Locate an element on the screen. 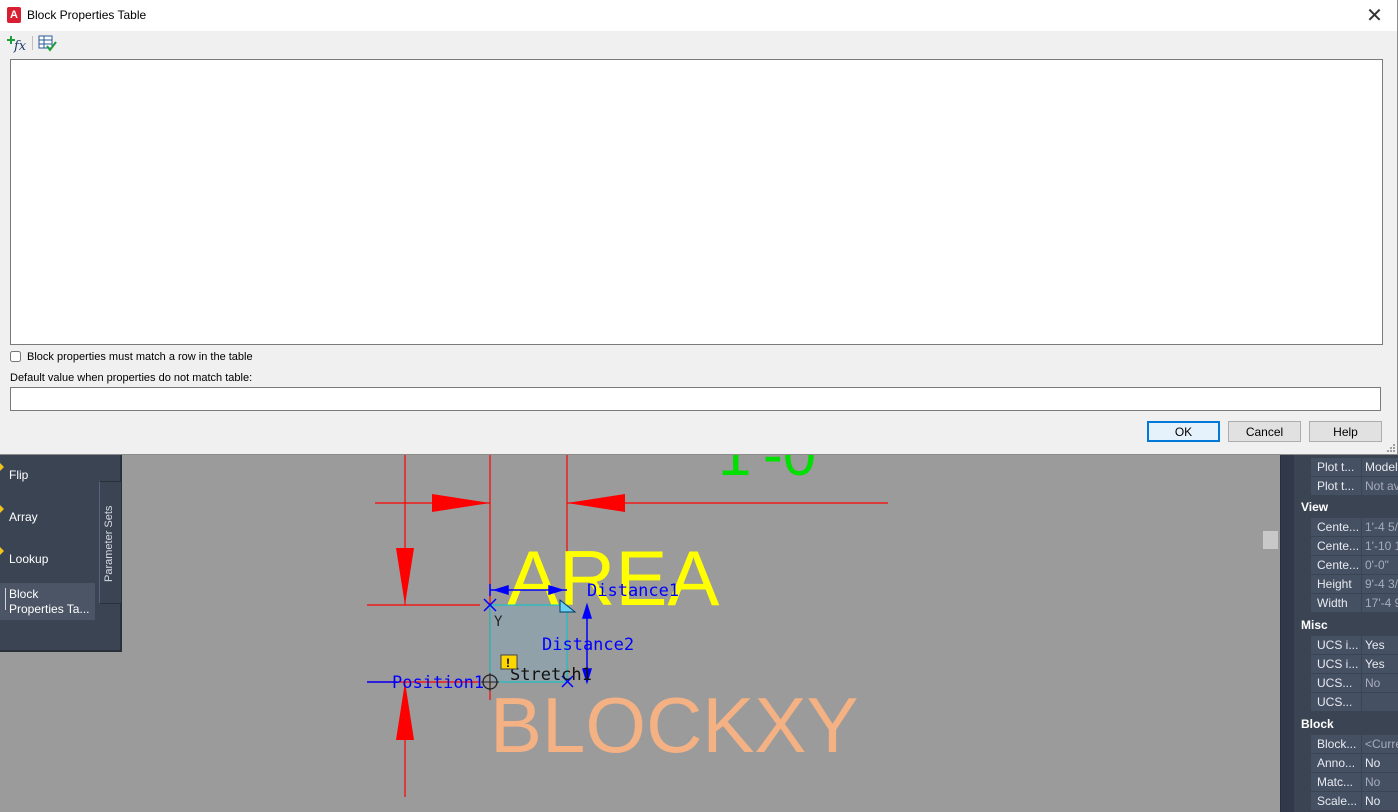 This screenshot has height=812, width=1398. palette-item-label: Lookup is located at coordinates (29, 559).